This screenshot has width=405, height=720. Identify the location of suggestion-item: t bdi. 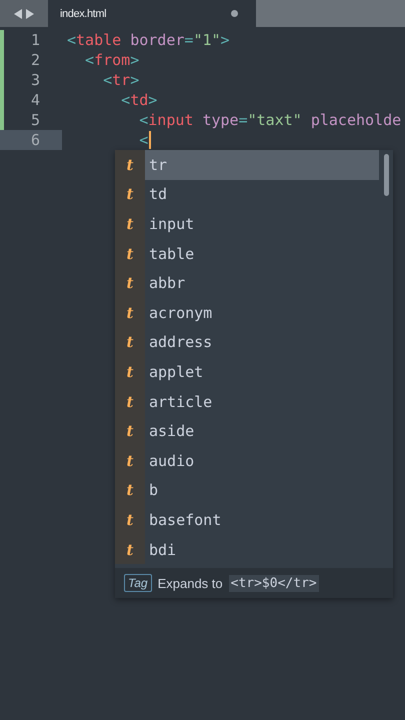
(247, 549).